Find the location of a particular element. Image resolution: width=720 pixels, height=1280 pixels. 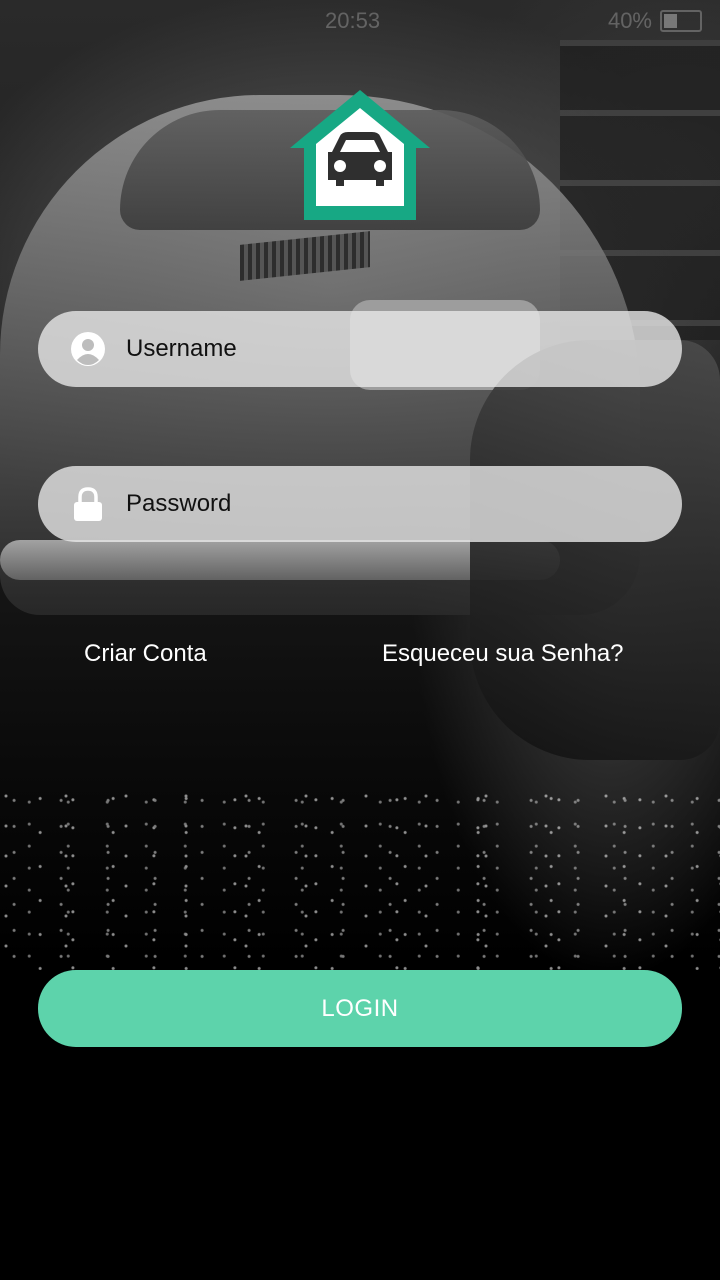

login-button: LOGIN is located at coordinates (360, 1008).